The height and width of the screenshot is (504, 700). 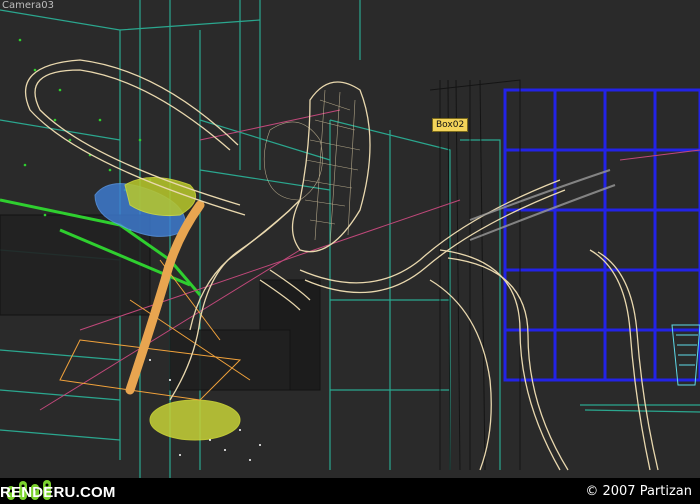 What do you see at coordinates (450, 125) in the screenshot?
I see `selected-object-tag: Box02` at bounding box center [450, 125].